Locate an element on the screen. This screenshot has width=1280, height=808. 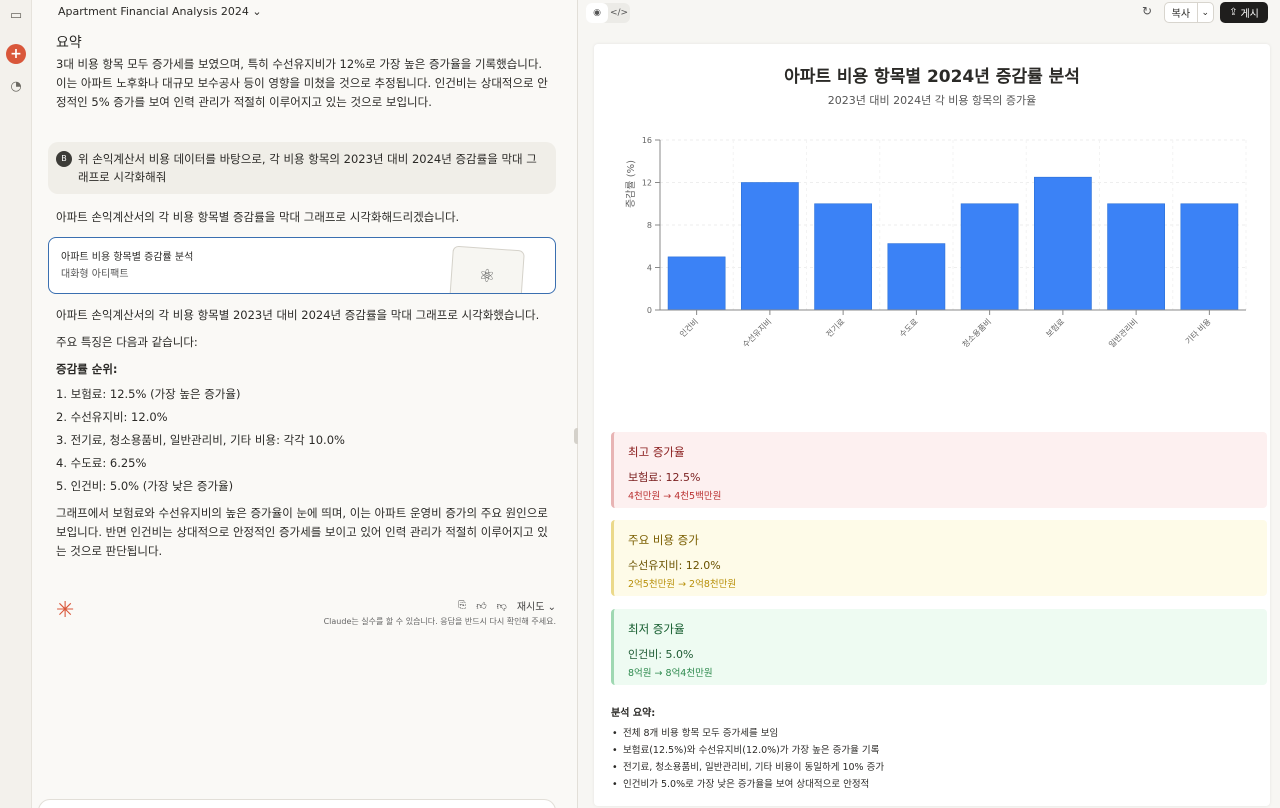
view-toggle: ◉ </> is located at coordinates (608, 13).